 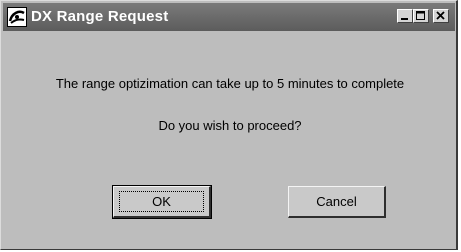 What do you see at coordinates (405, 16) in the screenshot?
I see `minimize-button` at bounding box center [405, 16].